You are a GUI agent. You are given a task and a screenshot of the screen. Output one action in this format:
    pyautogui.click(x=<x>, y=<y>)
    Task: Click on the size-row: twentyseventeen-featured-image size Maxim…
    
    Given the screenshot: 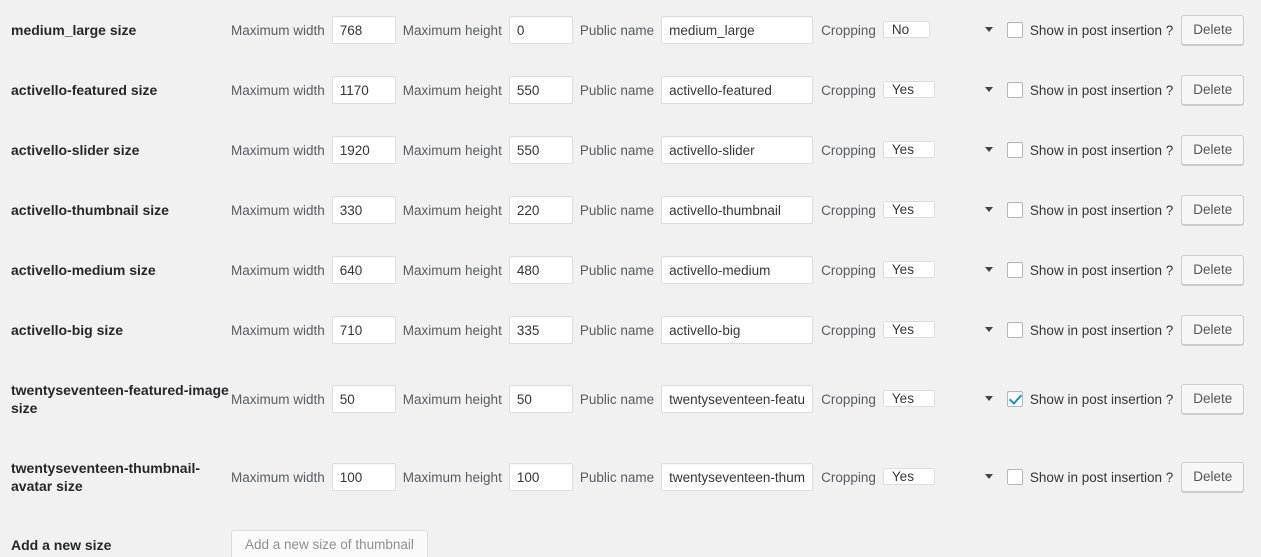 What is the action you would take?
    pyautogui.click(x=630, y=399)
    